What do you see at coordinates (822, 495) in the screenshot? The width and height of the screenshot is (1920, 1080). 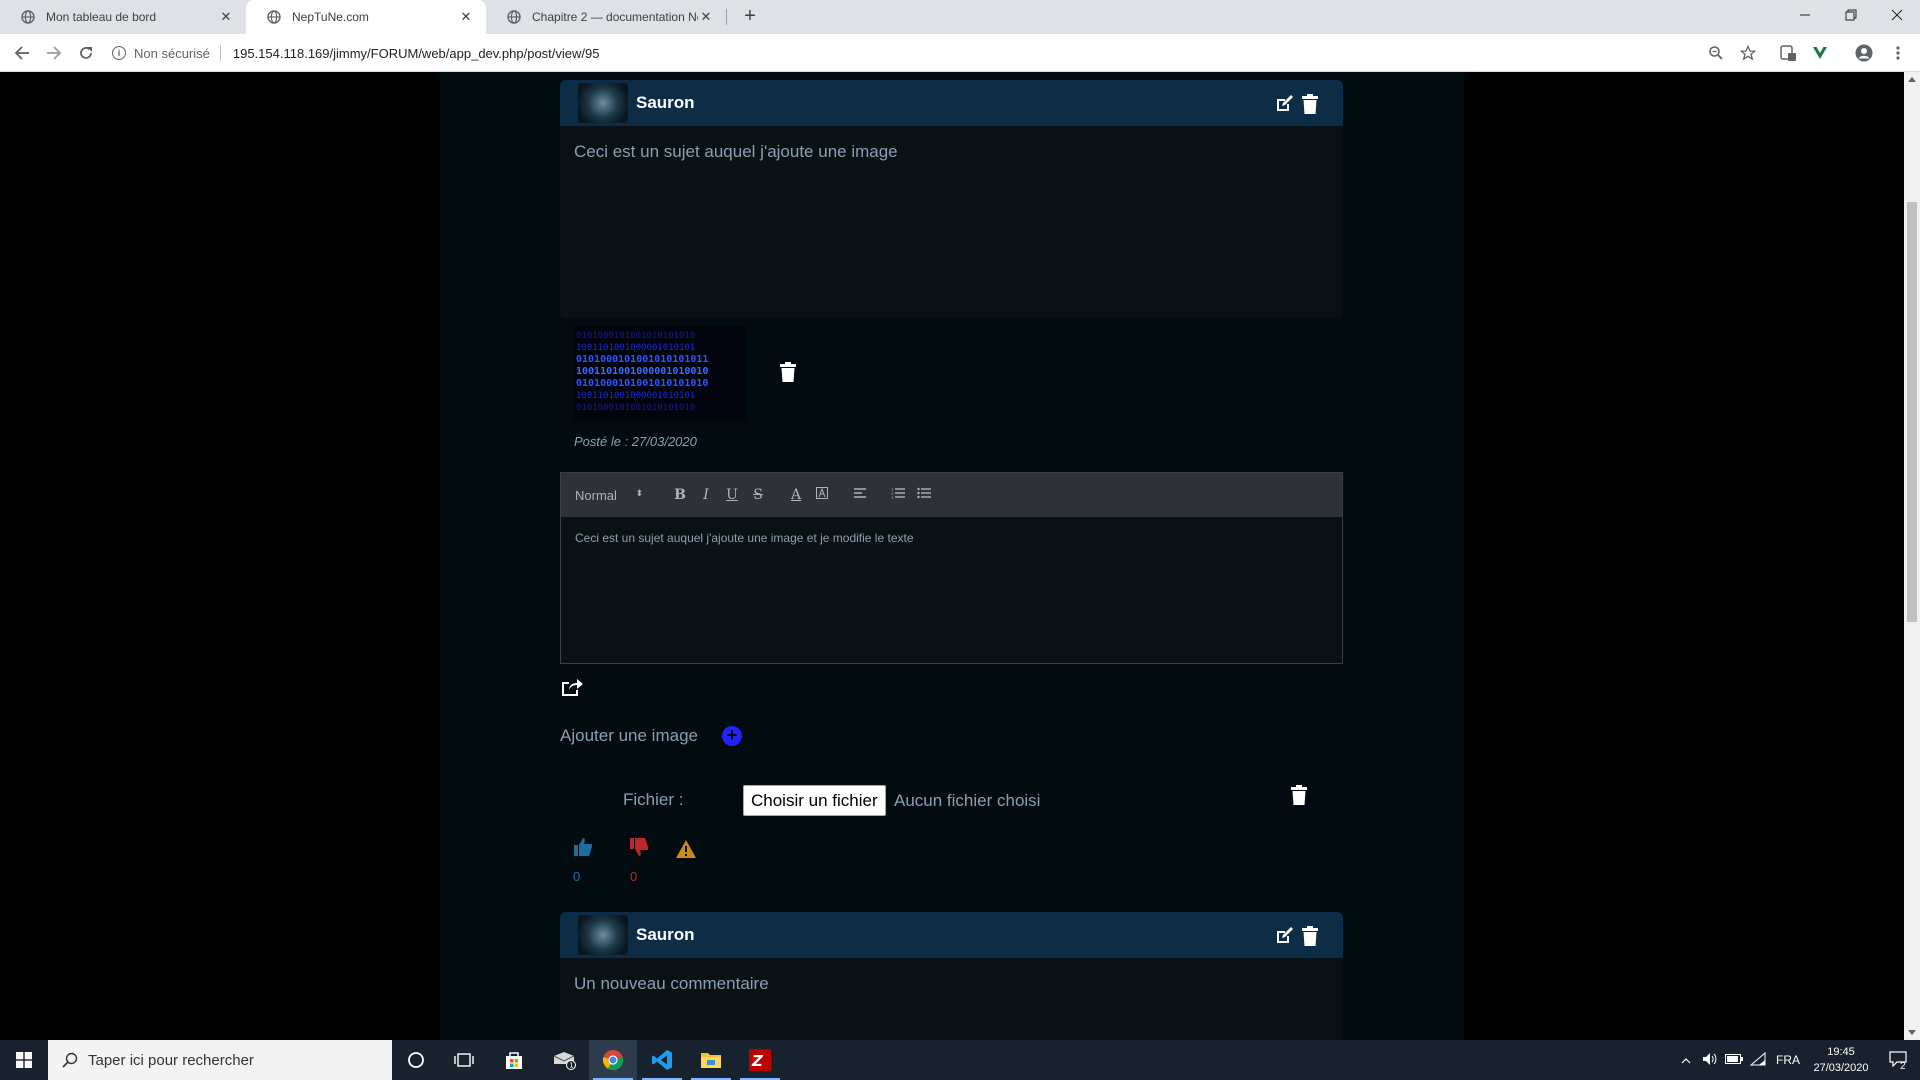 I see `highlight-color-icon` at bounding box center [822, 495].